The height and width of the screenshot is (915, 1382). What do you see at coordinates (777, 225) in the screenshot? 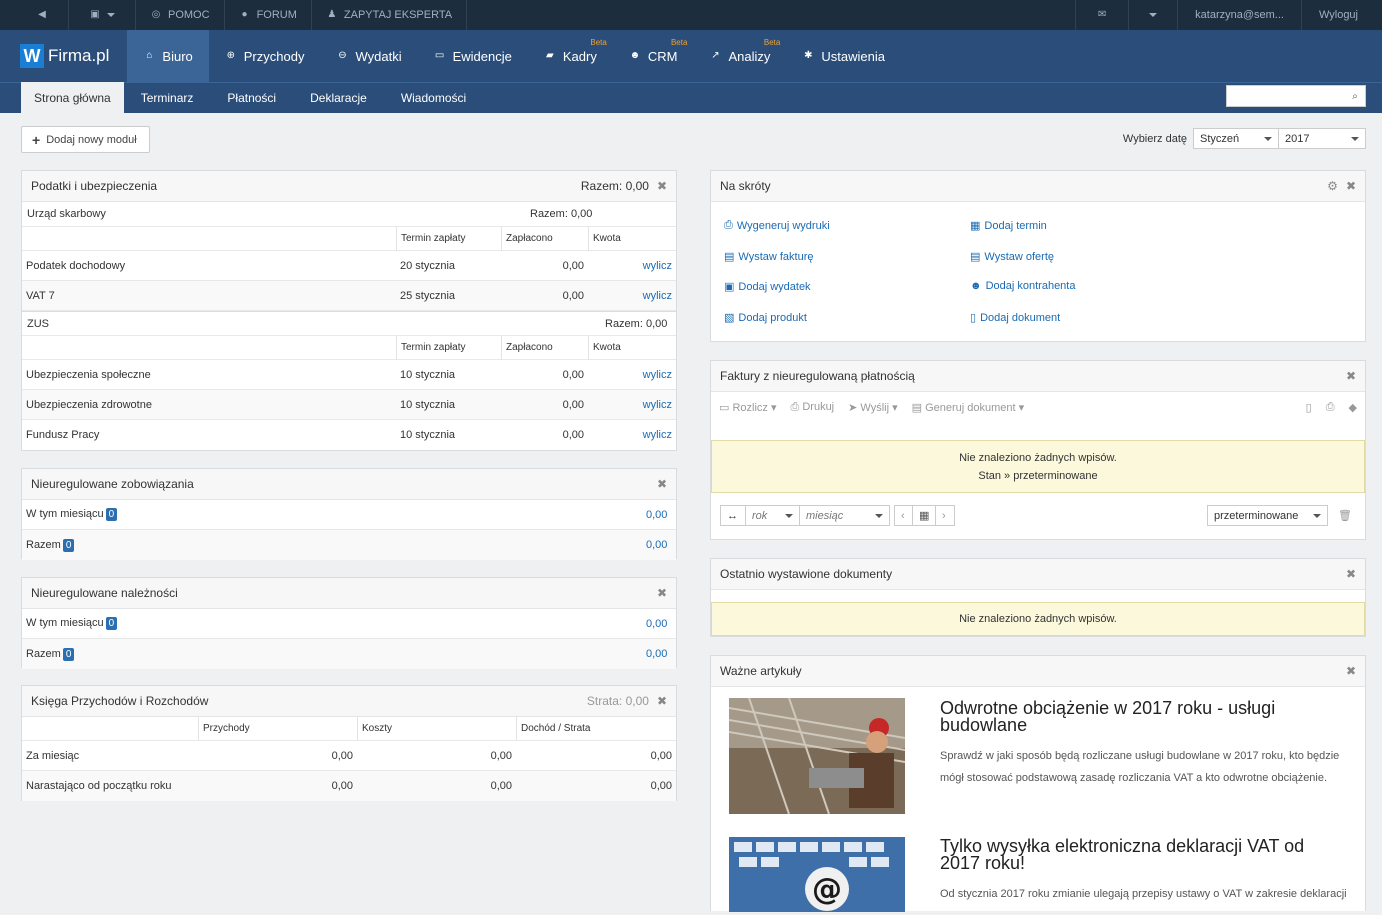
I see `generate-printouts-link: ⎙ Wygeneruj wydruki` at bounding box center [777, 225].